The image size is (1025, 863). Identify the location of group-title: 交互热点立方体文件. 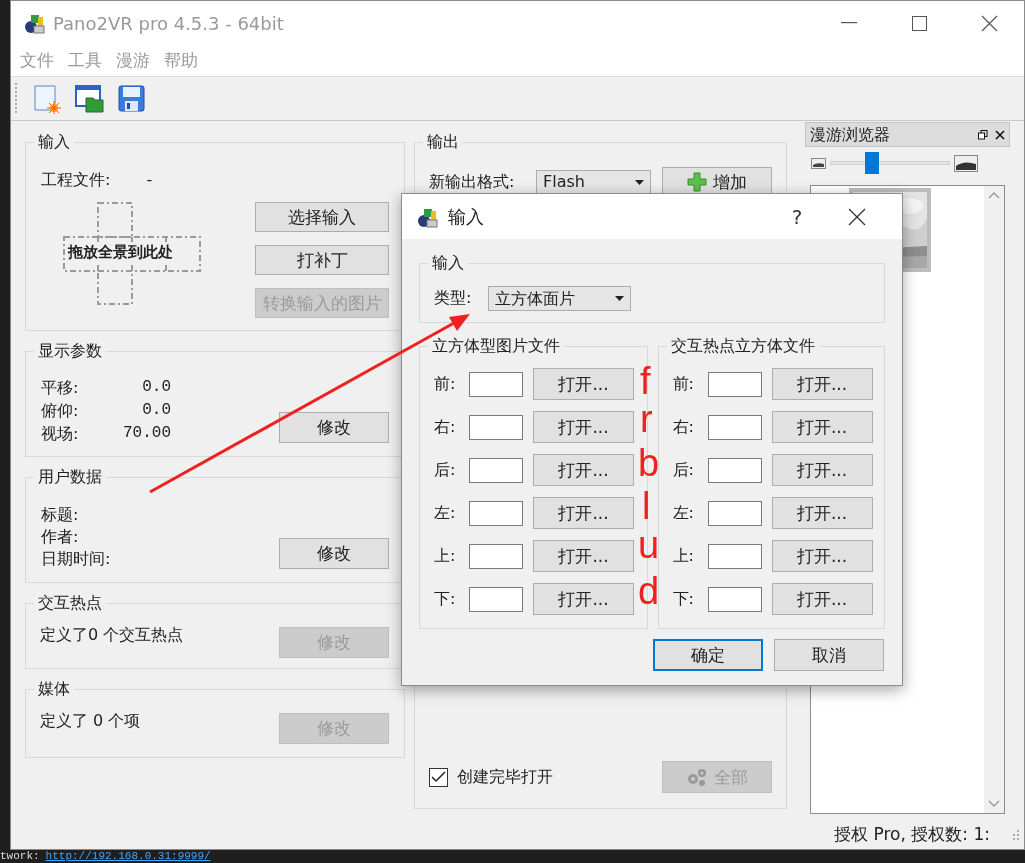
(742, 346).